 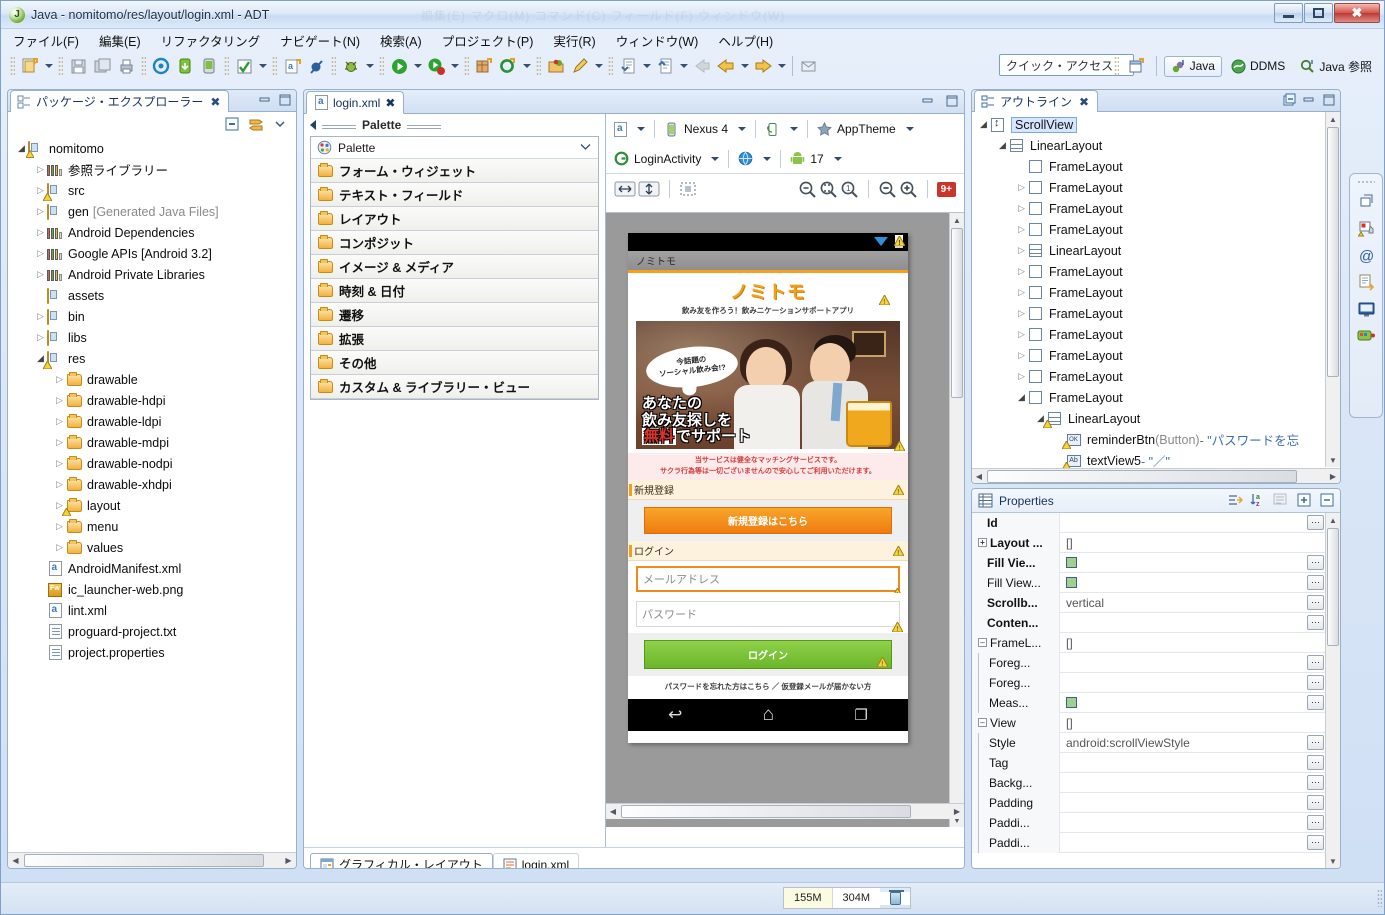 I want to click on package-tree-item: Google APIs [Android 3.2], so click(x=152, y=253).